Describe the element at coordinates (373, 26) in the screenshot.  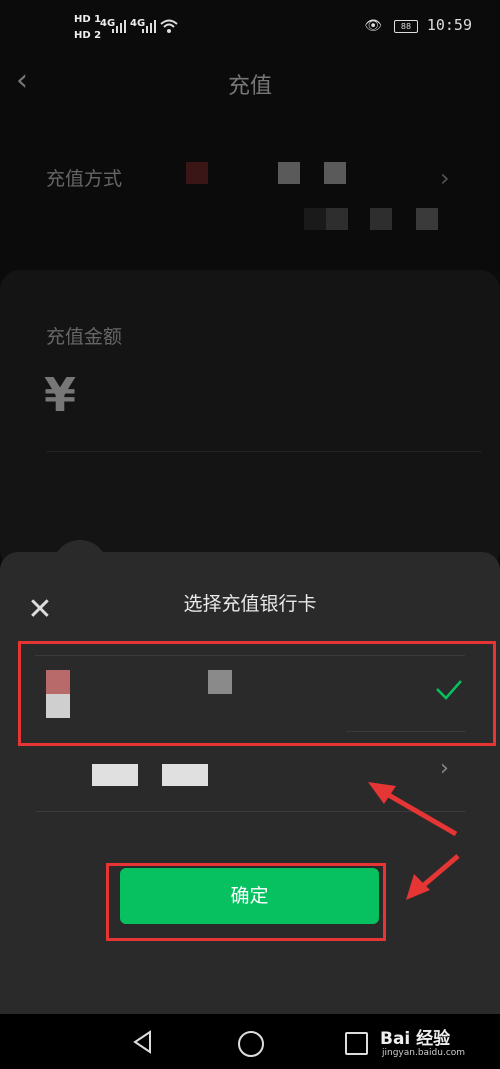
I see `eye-comfort-icon: 👁` at that location.